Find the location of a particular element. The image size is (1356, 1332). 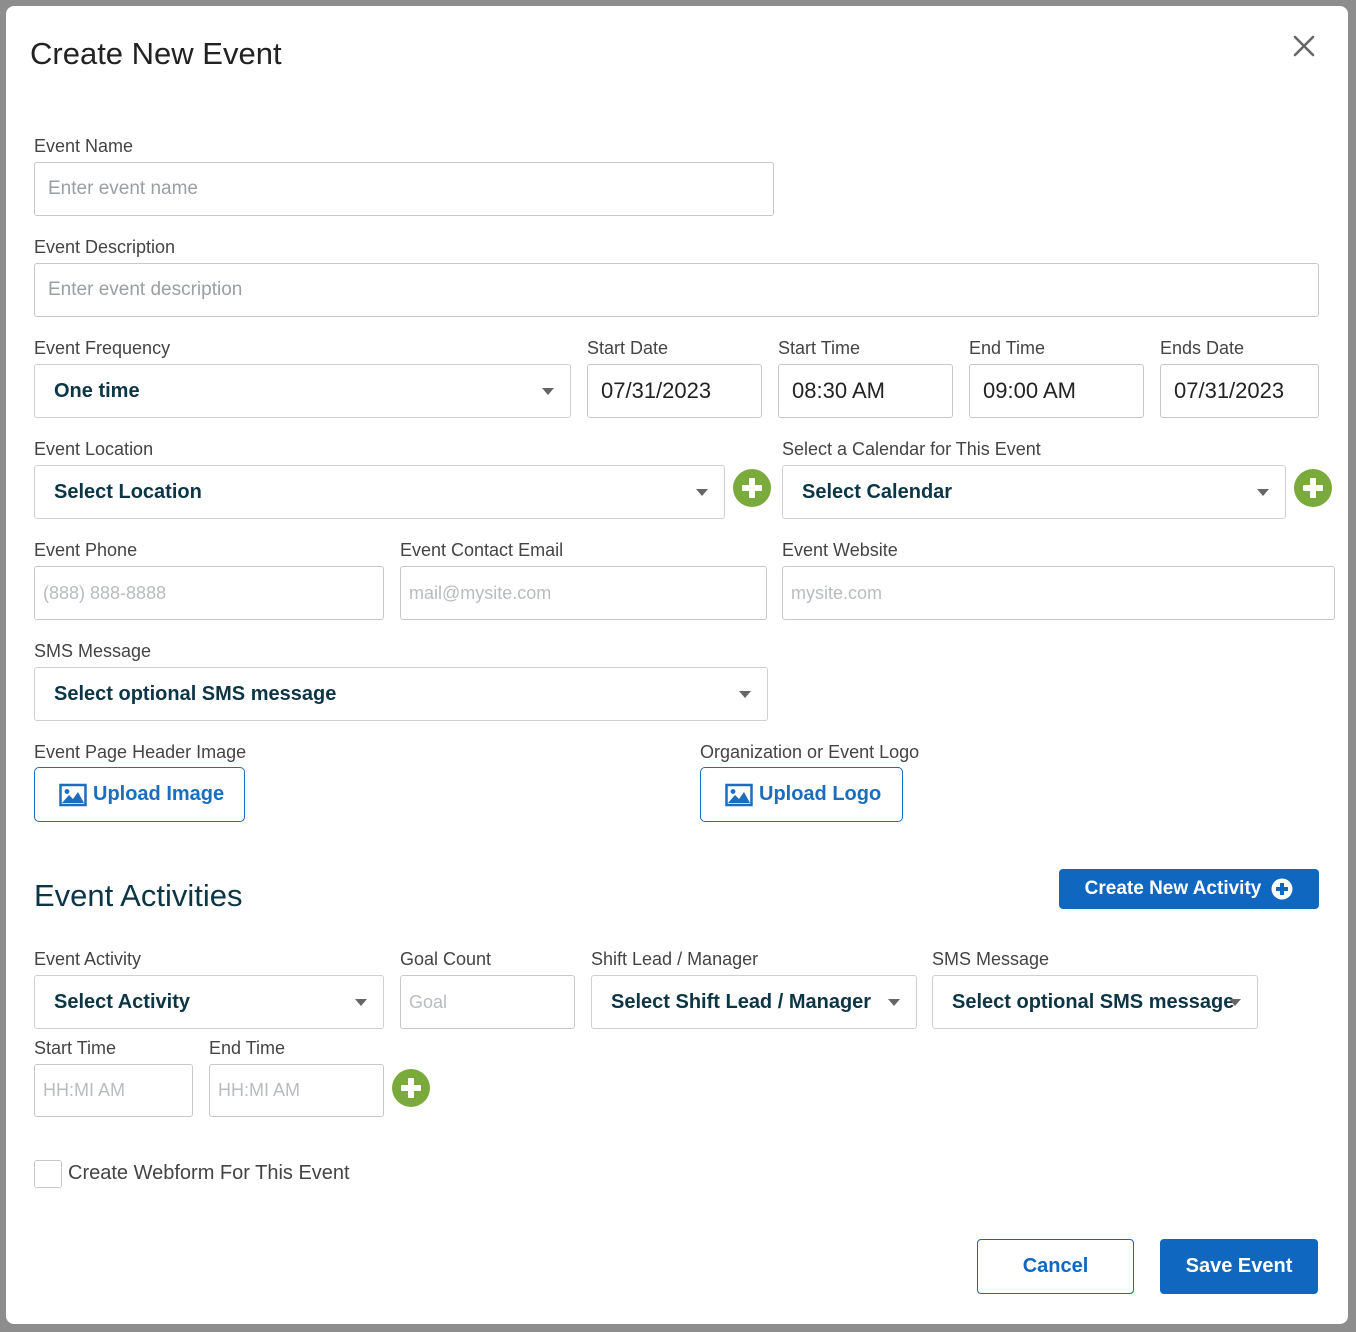

upload-image-label: Upload Image is located at coordinates (159, 794).